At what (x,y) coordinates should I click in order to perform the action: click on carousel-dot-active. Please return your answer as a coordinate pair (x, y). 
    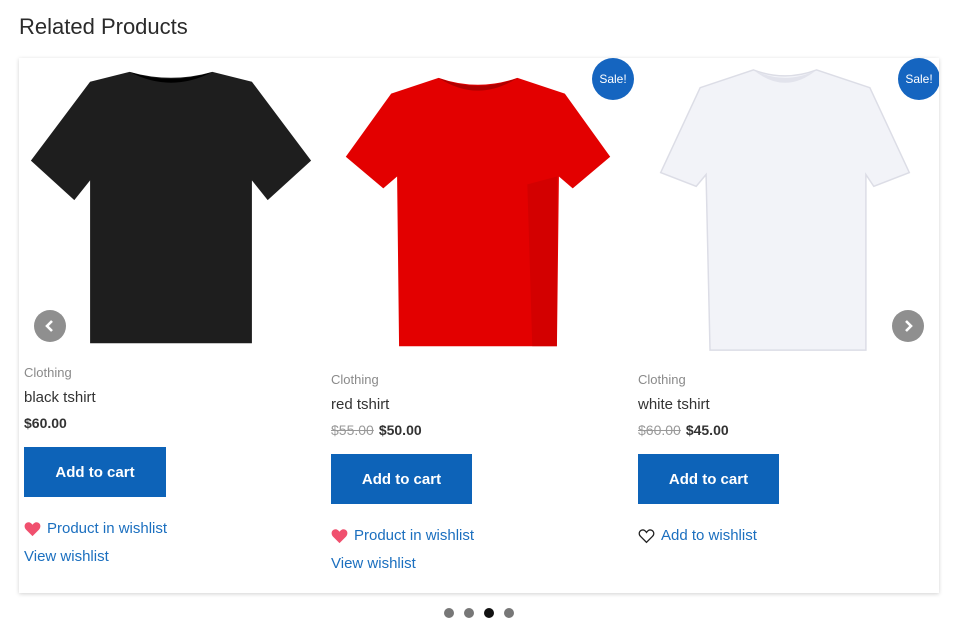
    Looking at the image, I should click on (489, 613).